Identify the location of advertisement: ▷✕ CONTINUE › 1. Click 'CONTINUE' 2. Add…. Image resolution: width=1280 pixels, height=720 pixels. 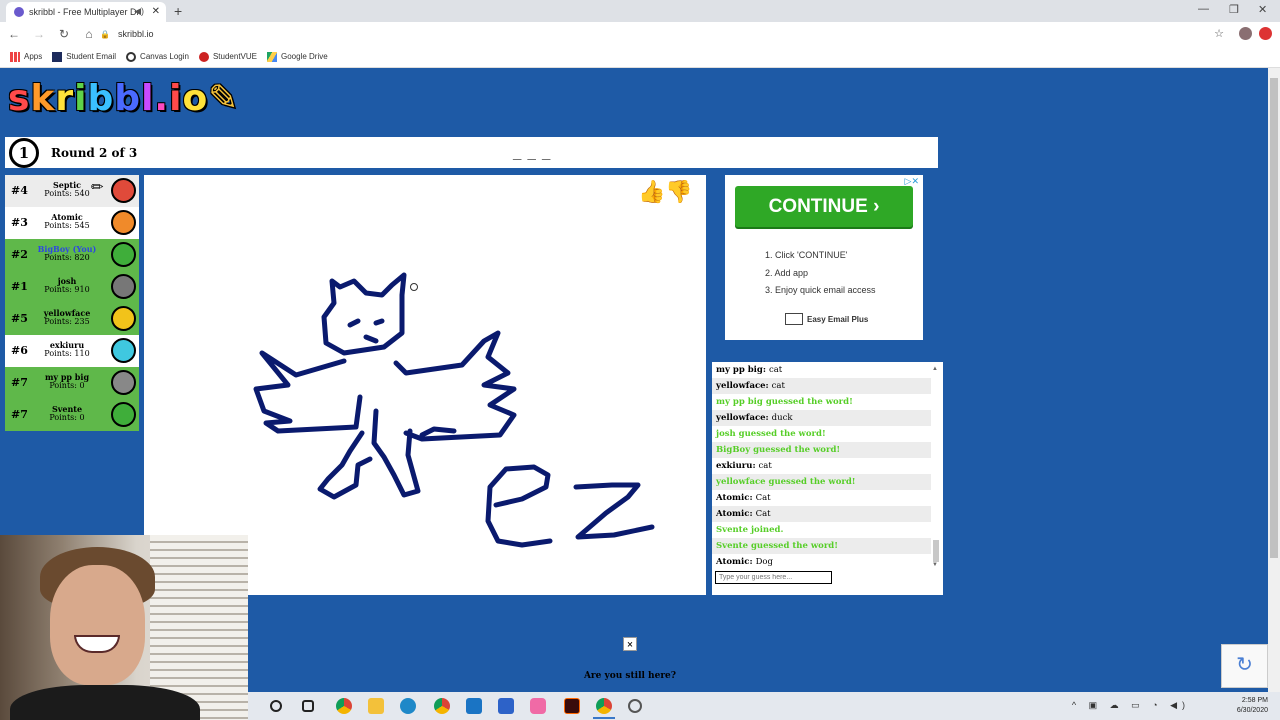
(824, 257).